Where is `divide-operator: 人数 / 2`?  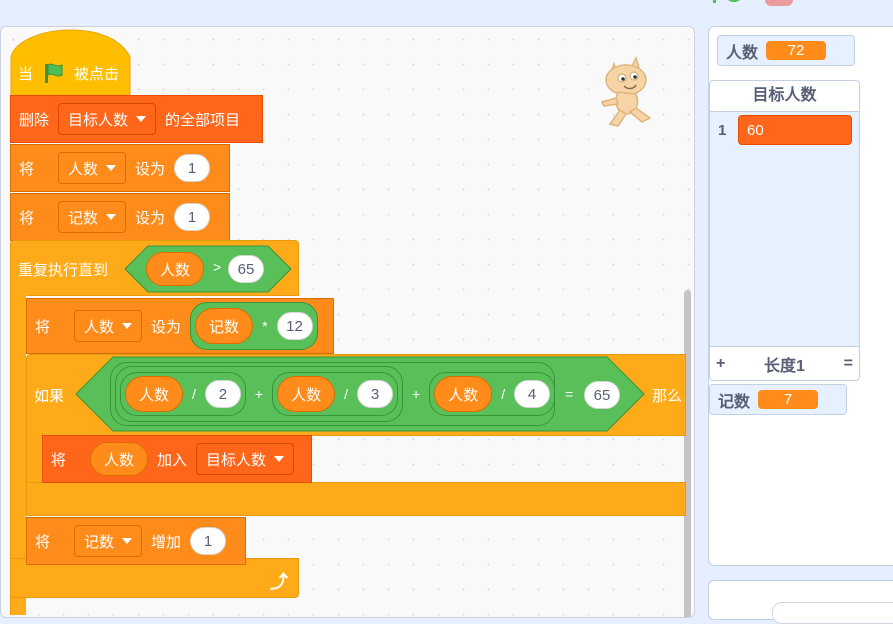
divide-operator: 人数 / 2 is located at coordinates (183, 394).